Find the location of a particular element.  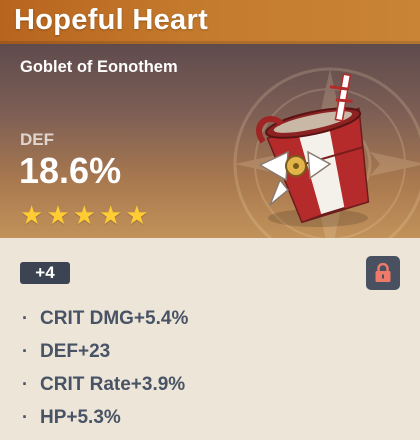

main-stat-name: DEF is located at coordinates (37, 139).